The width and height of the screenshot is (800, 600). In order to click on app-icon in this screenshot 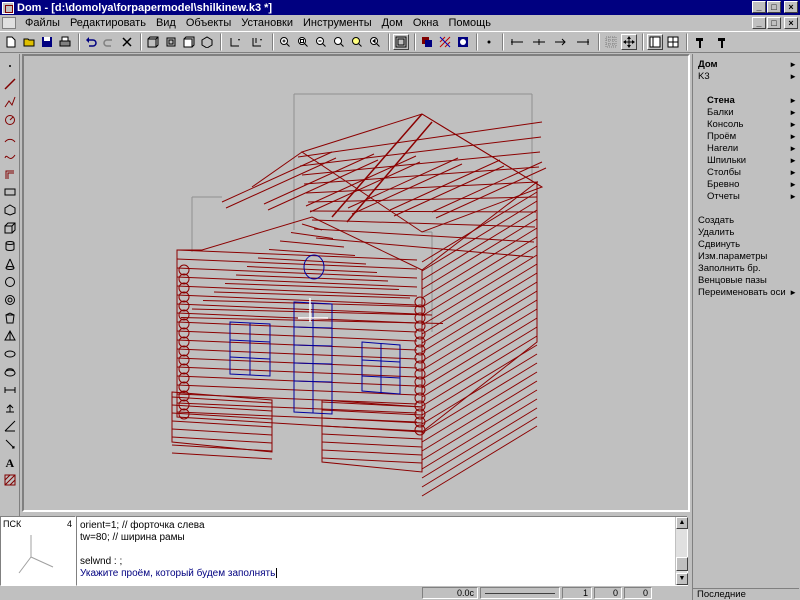, I will do `click(8, 7)`.